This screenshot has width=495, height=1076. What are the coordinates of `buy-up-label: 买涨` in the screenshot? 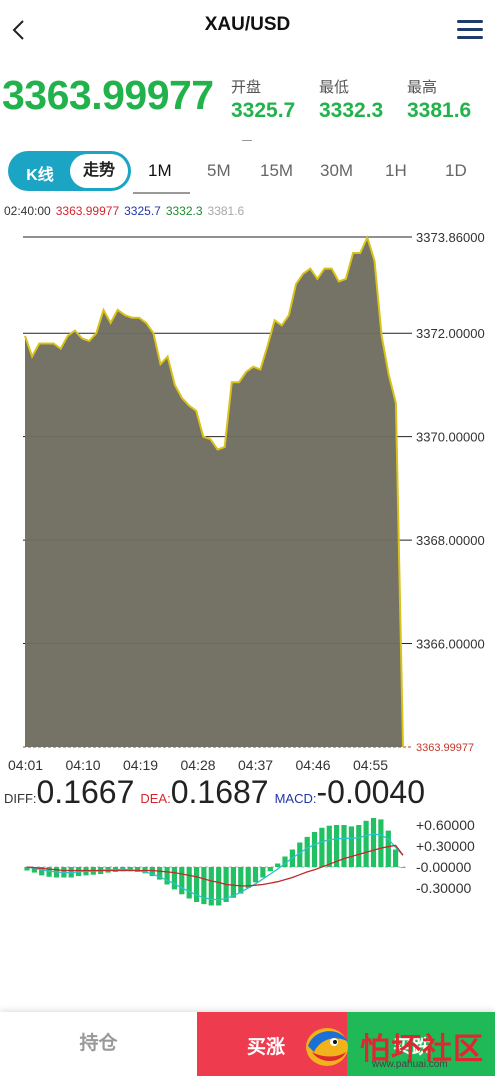 It's located at (266, 1047).